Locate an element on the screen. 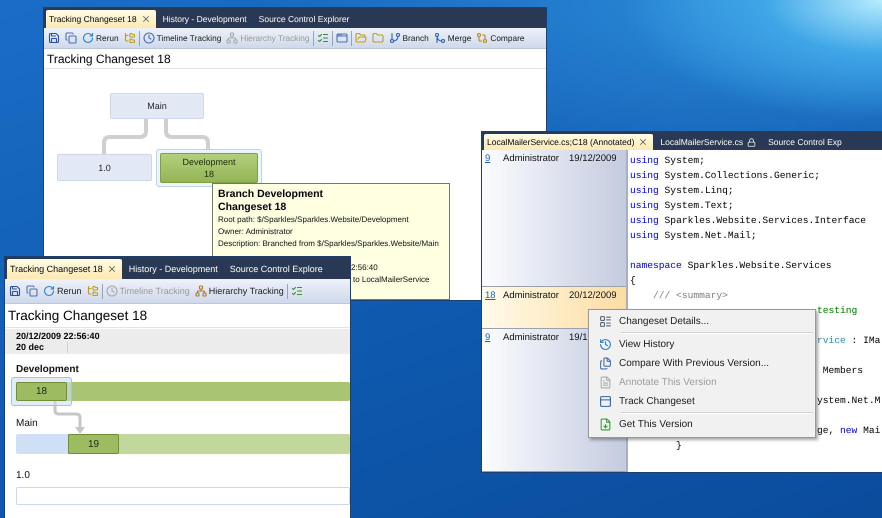  code-line: ystem.Net.M is located at coordinates (848, 400).